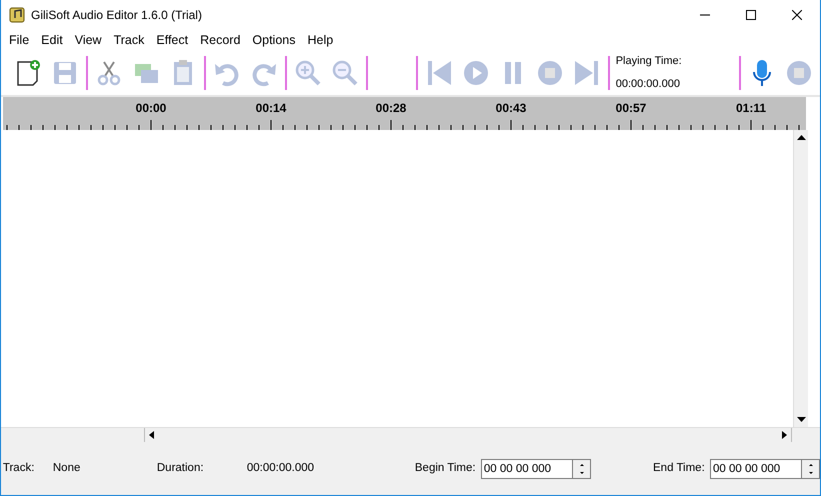 This screenshot has height=496, width=821. What do you see at coordinates (391, 108) in the screenshot?
I see `ruler-label: 00:28` at bounding box center [391, 108].